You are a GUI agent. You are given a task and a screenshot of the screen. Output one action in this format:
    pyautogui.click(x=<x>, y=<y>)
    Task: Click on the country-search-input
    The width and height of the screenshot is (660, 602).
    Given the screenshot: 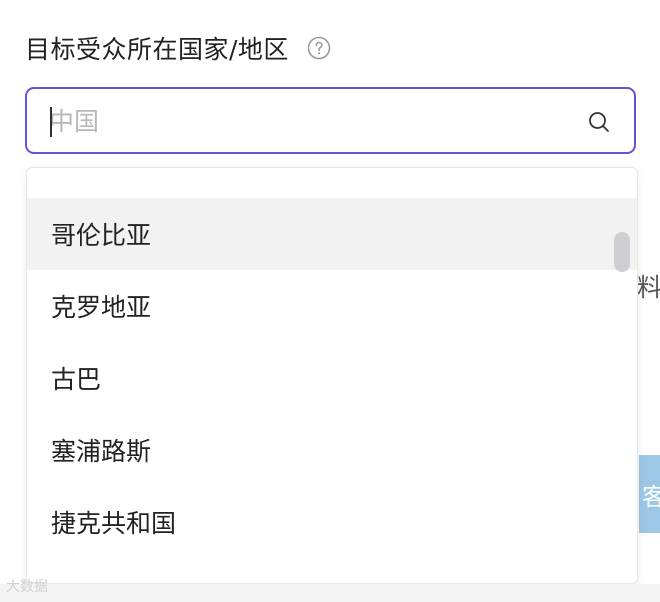 What is the action you would take?
    pyautogui.click(x=309, y=121)
    